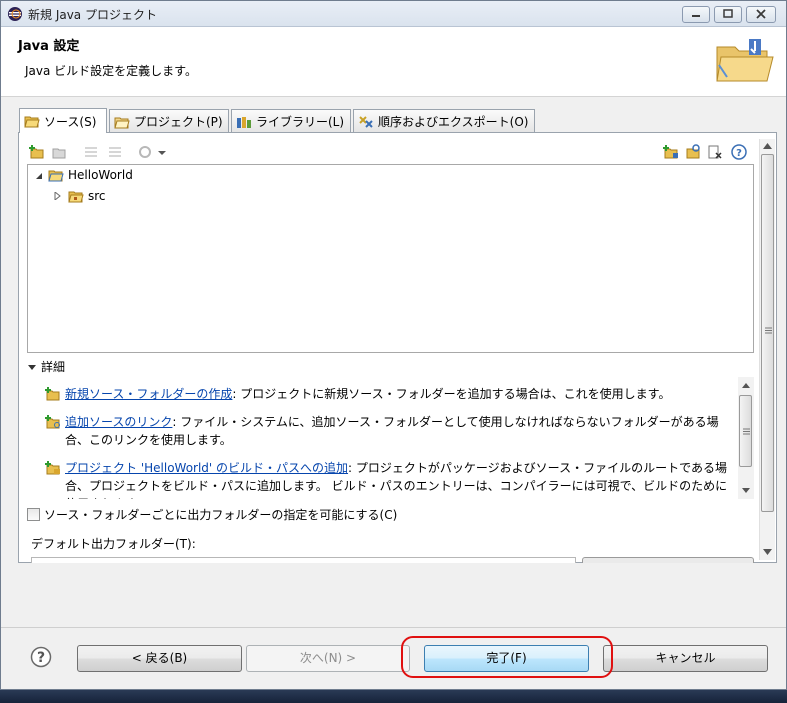 The image size is (787, 703). I want to click on output-folder-option: ソース・フォルダーごとに出力フォルダーの指定を可能にする(C), so click(212, 514).